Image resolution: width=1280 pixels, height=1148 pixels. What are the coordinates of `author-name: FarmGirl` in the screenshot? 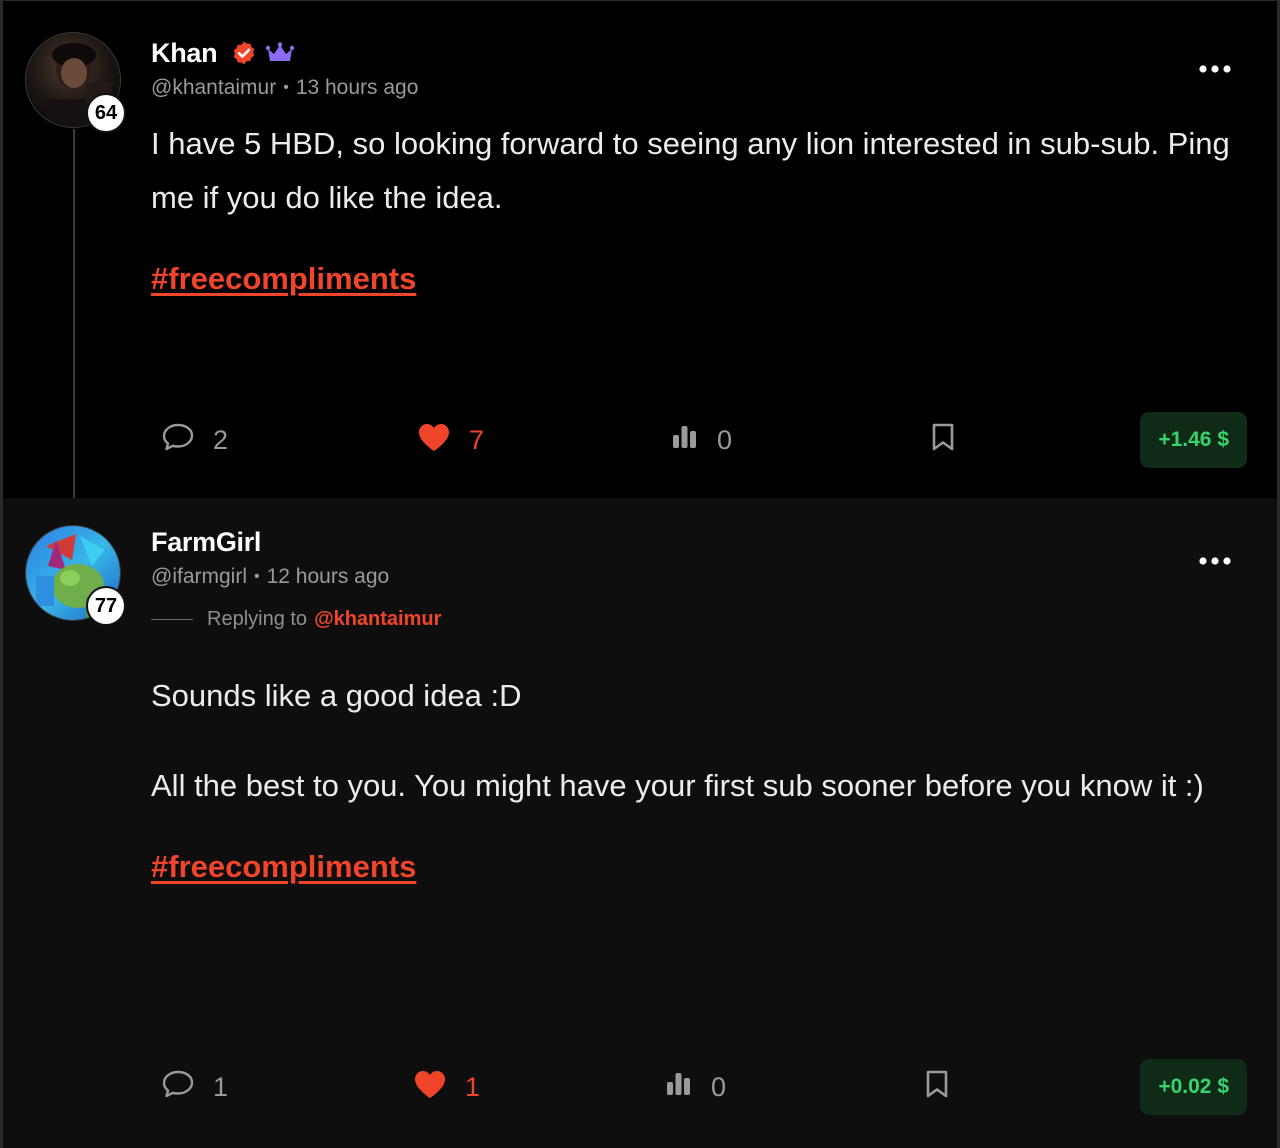 It's located at (206, 542).